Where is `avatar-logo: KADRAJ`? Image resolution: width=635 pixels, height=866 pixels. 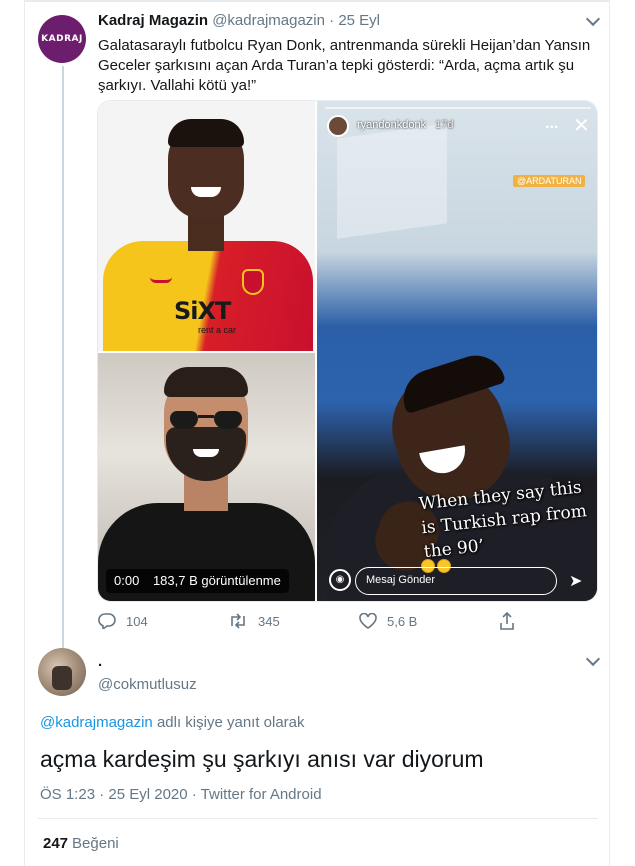 avatar-logo: KADRAJ is located at coordinates (62, 38).